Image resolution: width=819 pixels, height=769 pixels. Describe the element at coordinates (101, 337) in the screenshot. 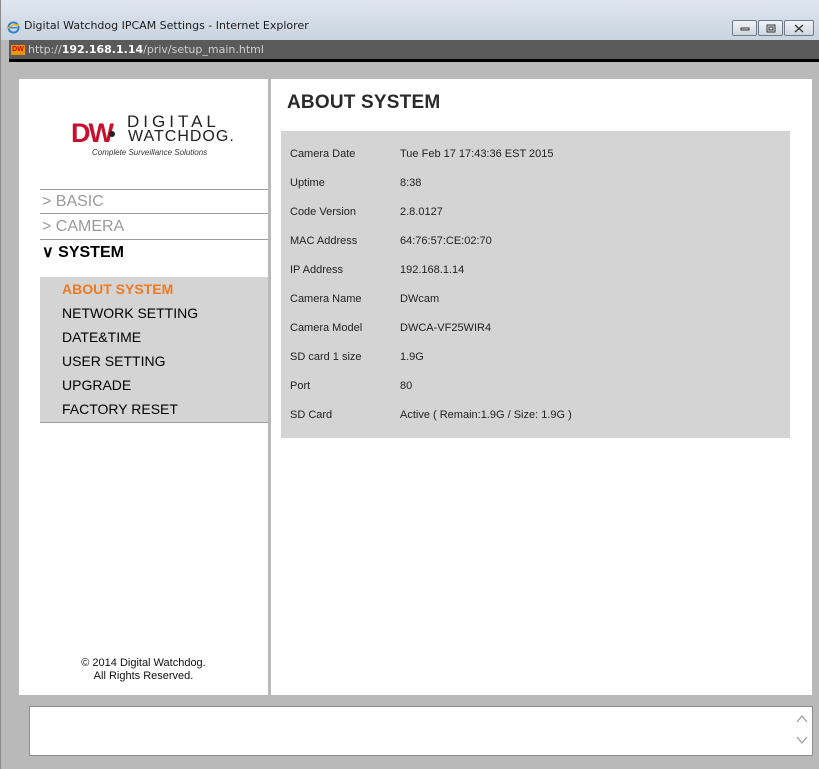

I see `nav-item-date-time: DATE&TIME` at that location.